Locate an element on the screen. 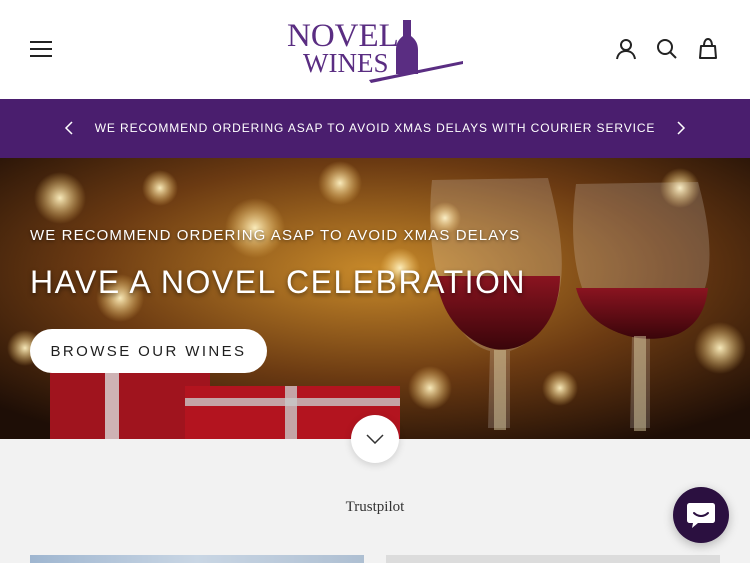  chat-icon is located at coordinates (701, 515).